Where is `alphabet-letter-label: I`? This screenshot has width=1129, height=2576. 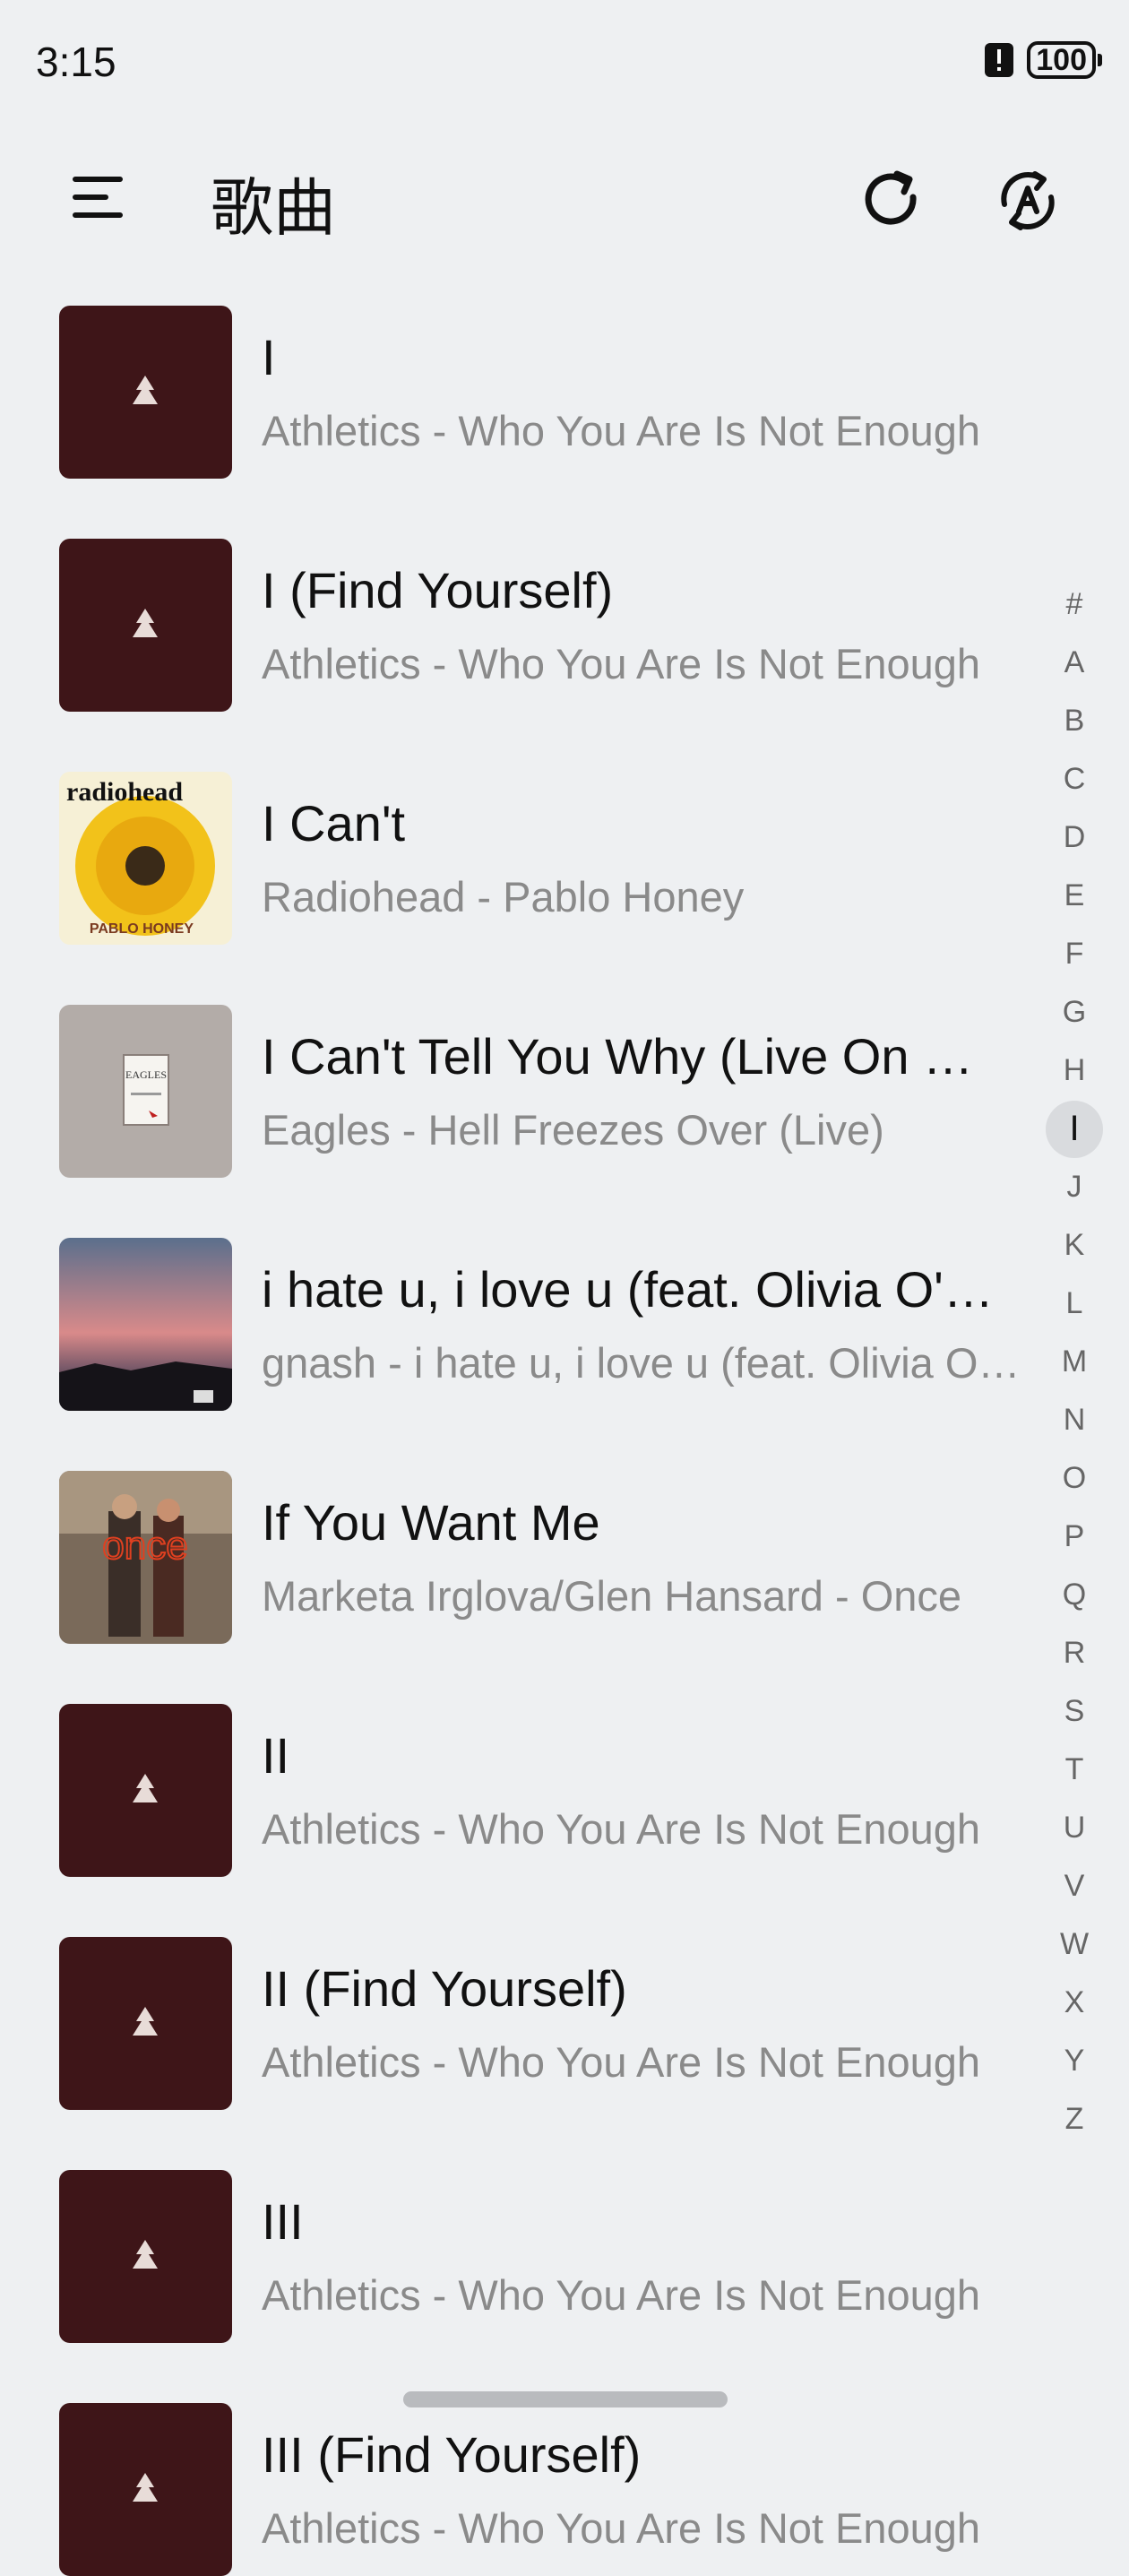 alphabet-letter-label: I is located at coordinates (1075, 1129).